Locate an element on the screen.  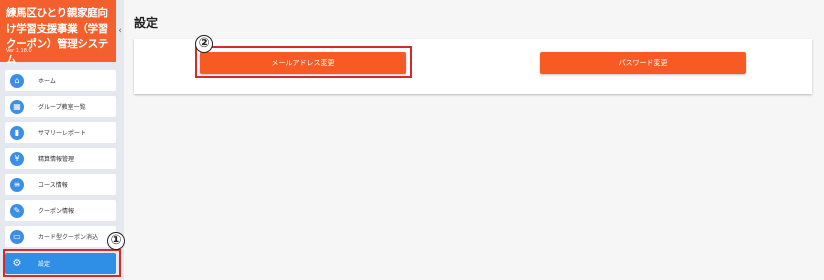
sidebar-item-label: サマリーレポート is located at coordinates (62, 133).